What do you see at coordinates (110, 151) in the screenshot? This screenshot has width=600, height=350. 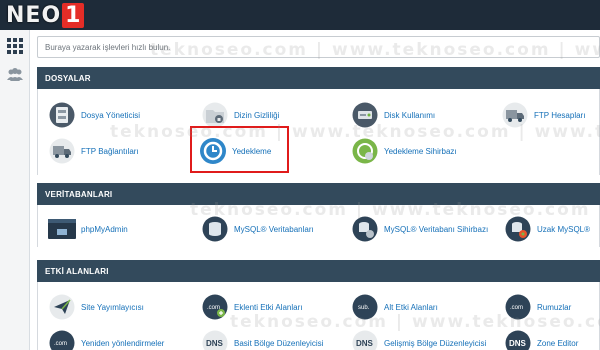 I see `item-label: FTP Bağlantıları` at bounding box center [110, 151].